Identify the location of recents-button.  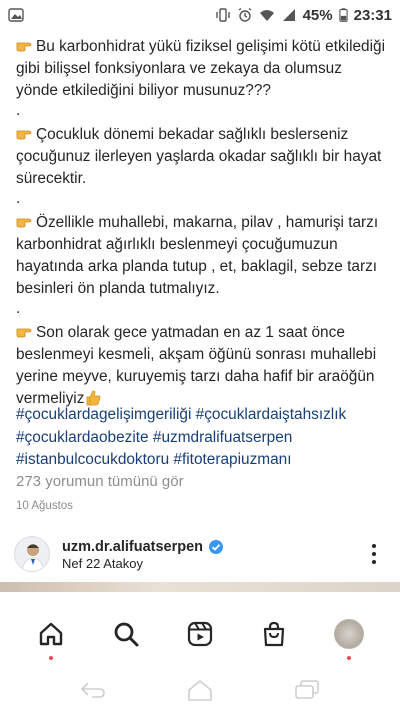
(307, 690).